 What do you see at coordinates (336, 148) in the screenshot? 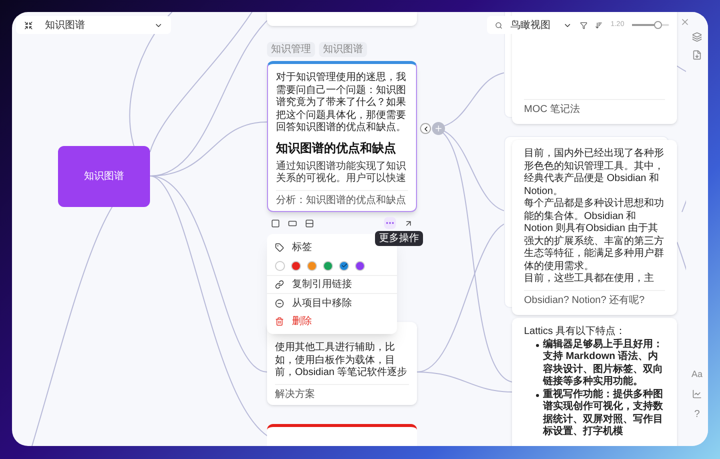
I see `card-heading: 知识图谱的优点和缺点` at bounding box center [336, 148].